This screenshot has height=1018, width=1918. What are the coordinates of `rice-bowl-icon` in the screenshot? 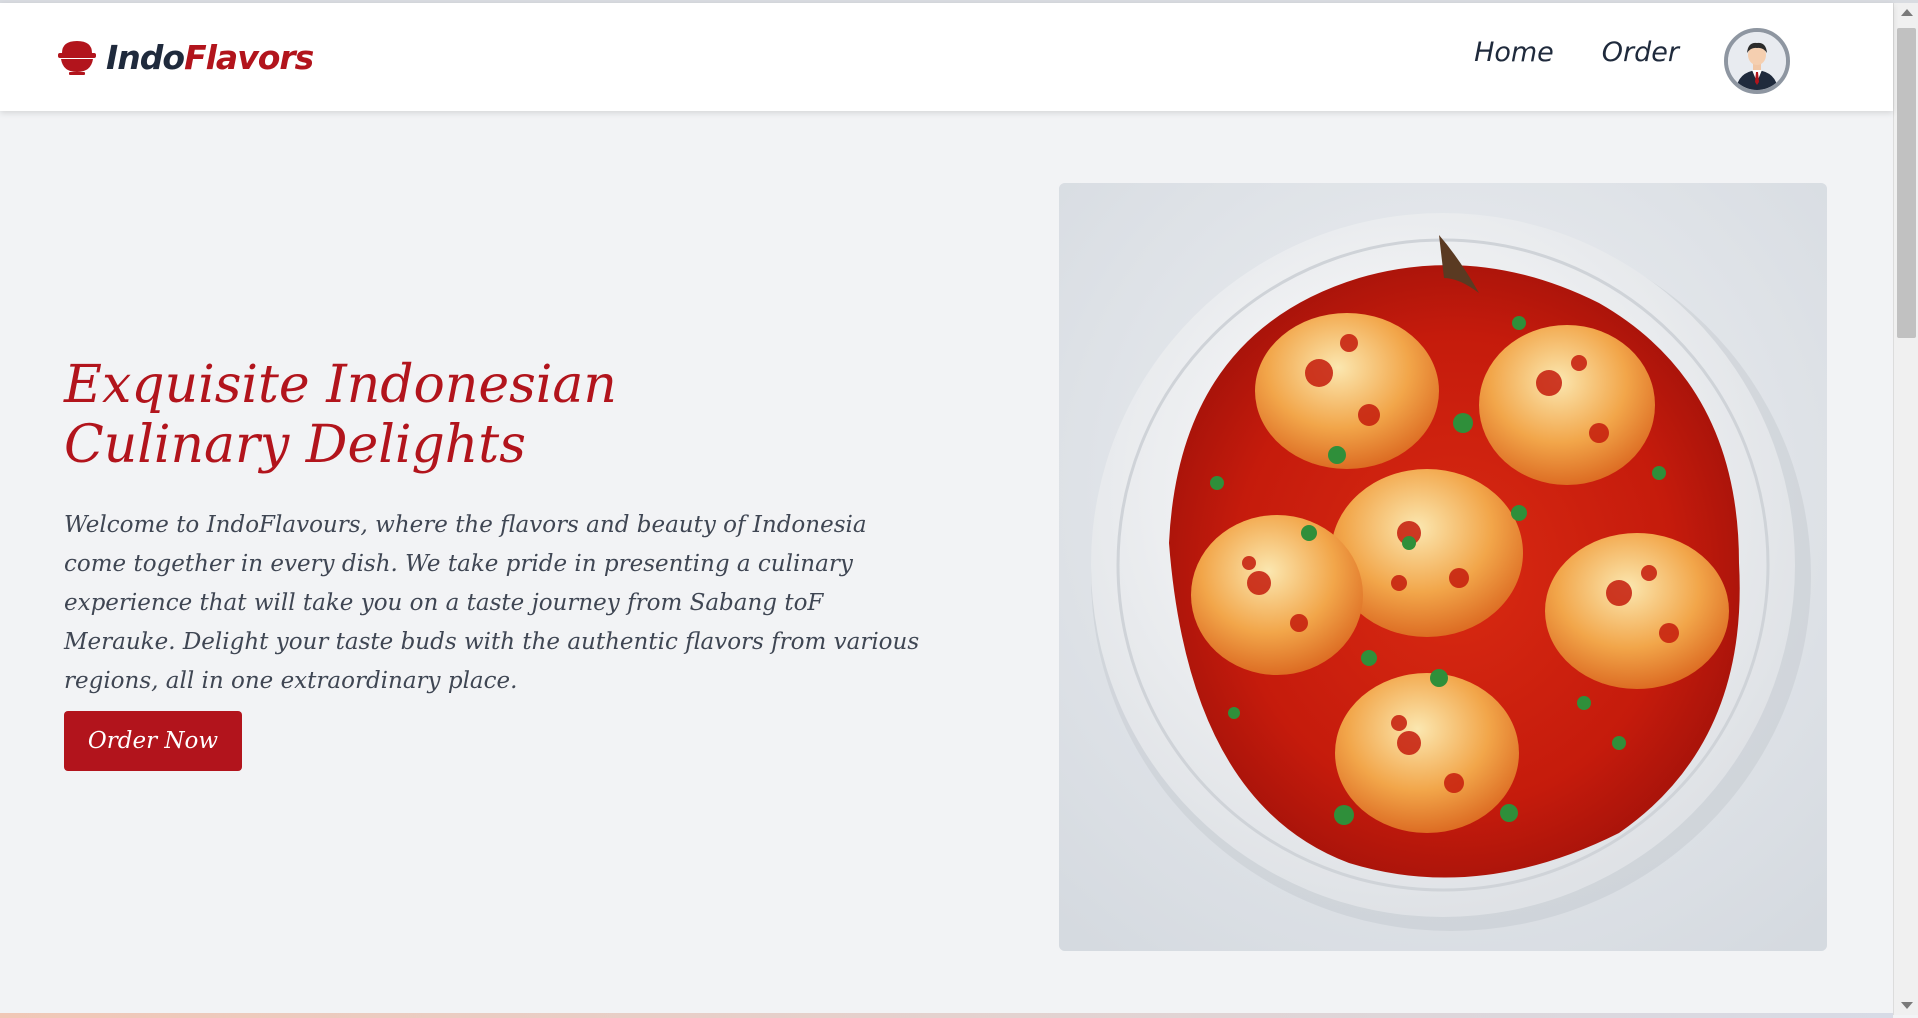 It's located at (77, 58).